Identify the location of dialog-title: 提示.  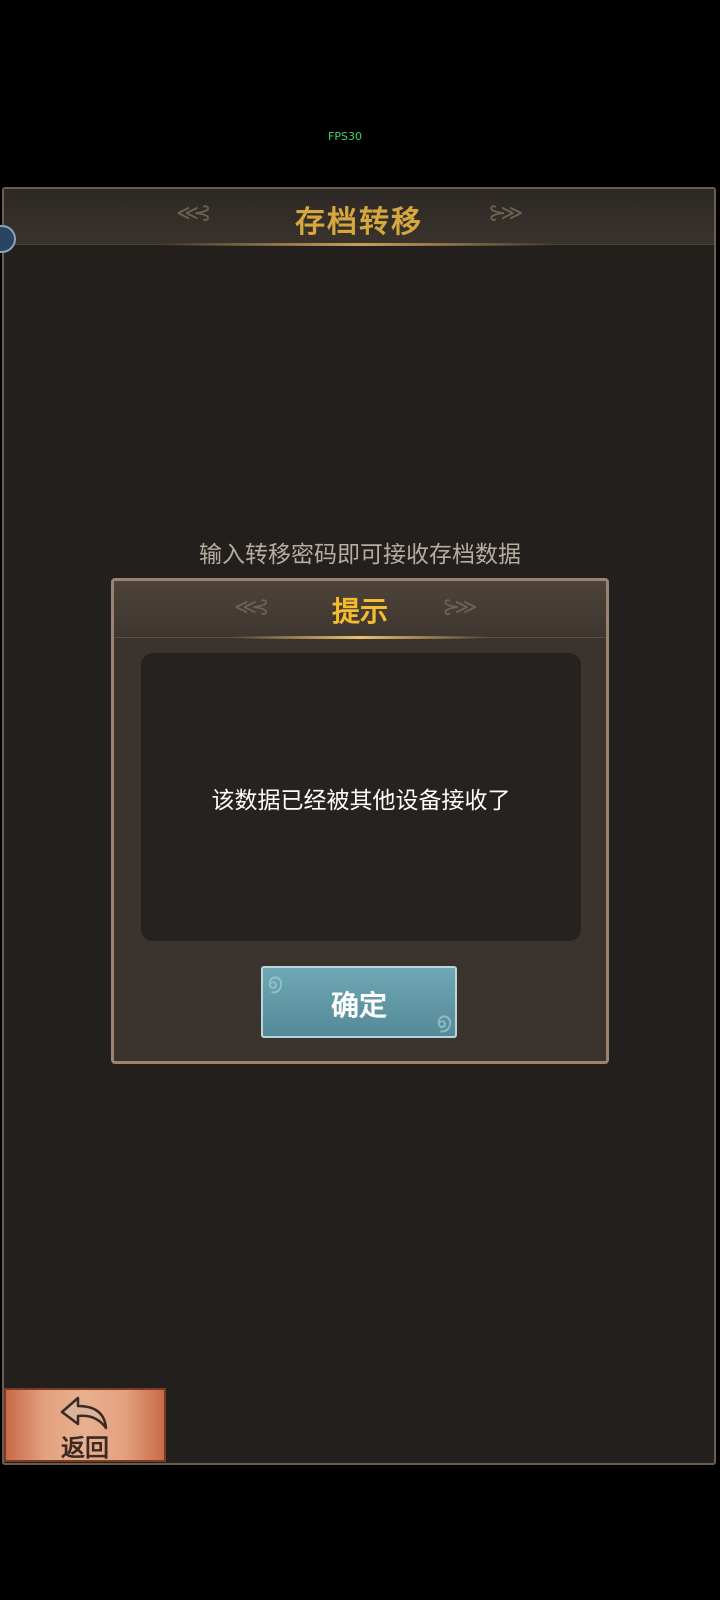
(359, 611).